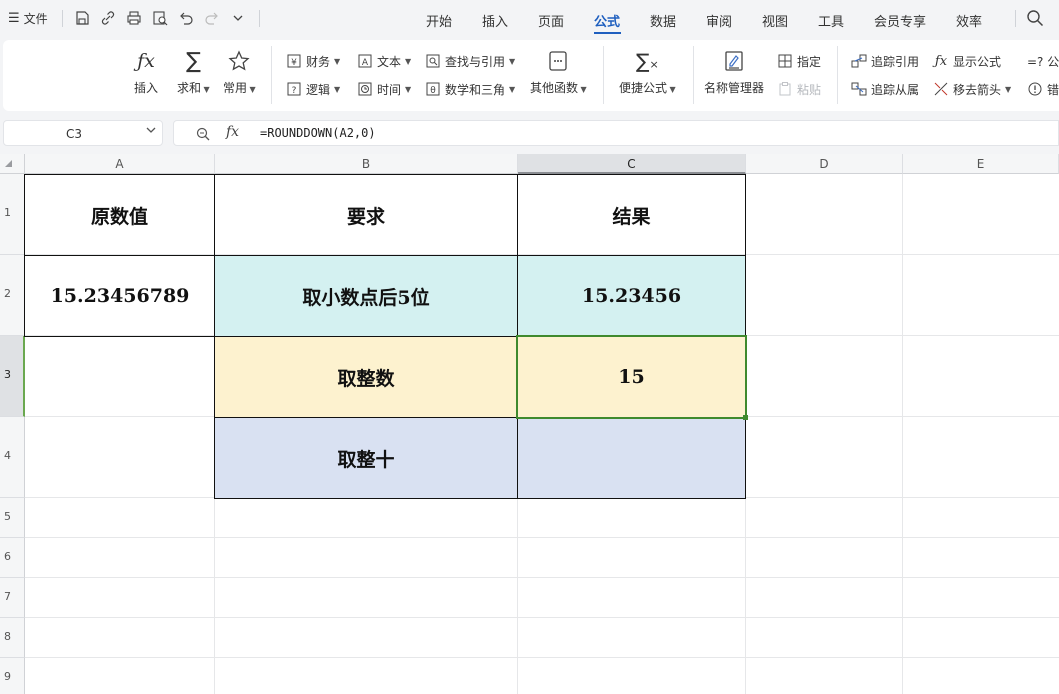  I want to click on row-header-5: 5, so click(12, 518).